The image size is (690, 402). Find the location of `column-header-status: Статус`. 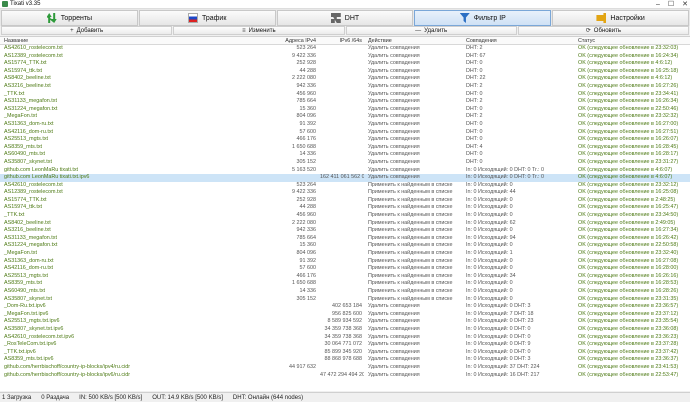

column-header-status: Статус is located at coordinates (632, 41).